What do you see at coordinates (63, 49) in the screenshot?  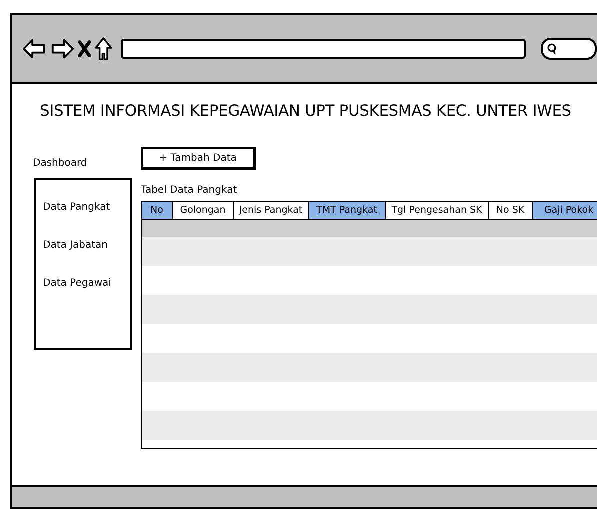 I see `forward-icon` at bounding box center [63, 49].